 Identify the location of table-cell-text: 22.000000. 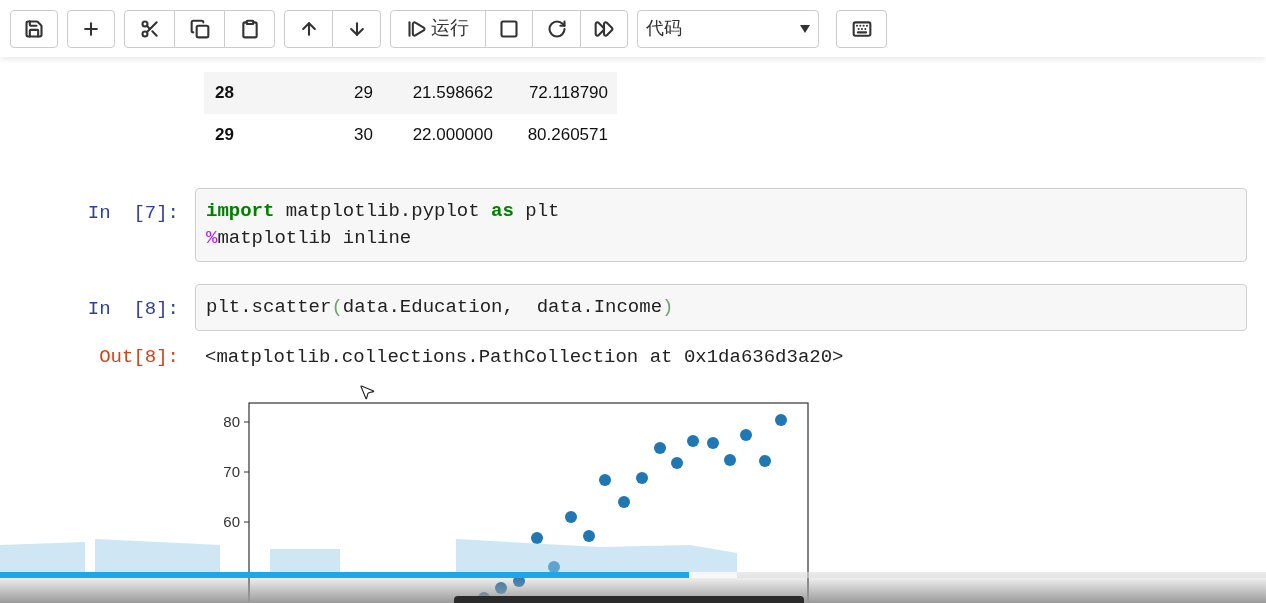
(452, 135).